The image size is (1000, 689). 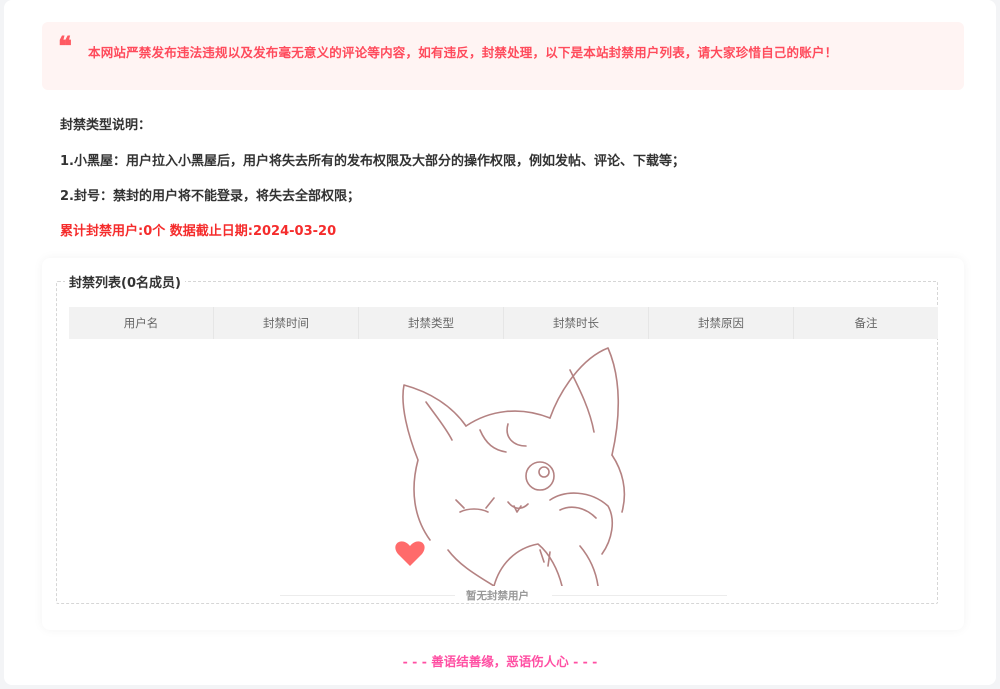 I want to click on column-header-remark: 备注, so click(x=866, y=323).